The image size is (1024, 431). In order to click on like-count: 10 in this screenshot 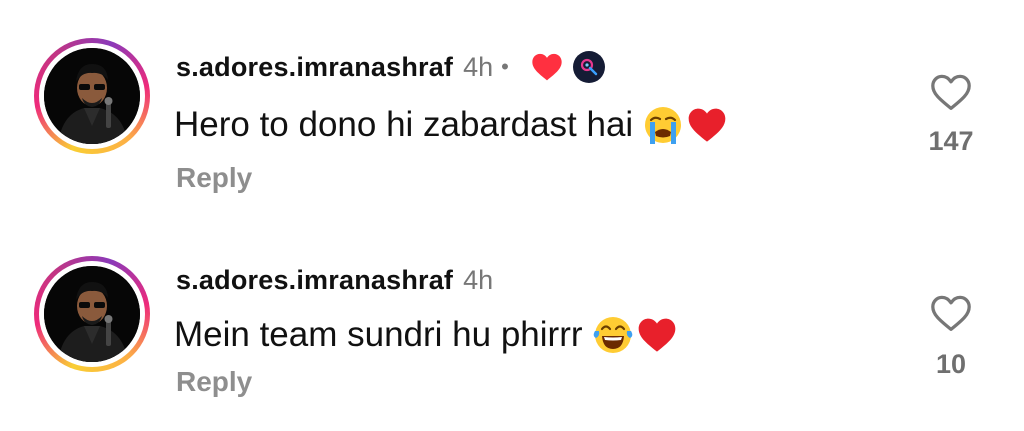, I will do `click(951, 364)`.